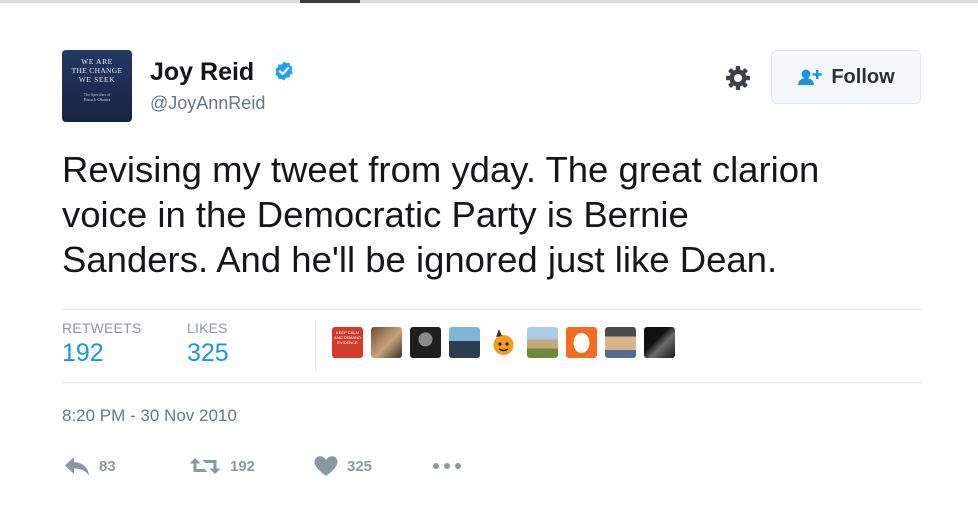  I want to click on retweets-label: RETWEETS, so click(102, 328).